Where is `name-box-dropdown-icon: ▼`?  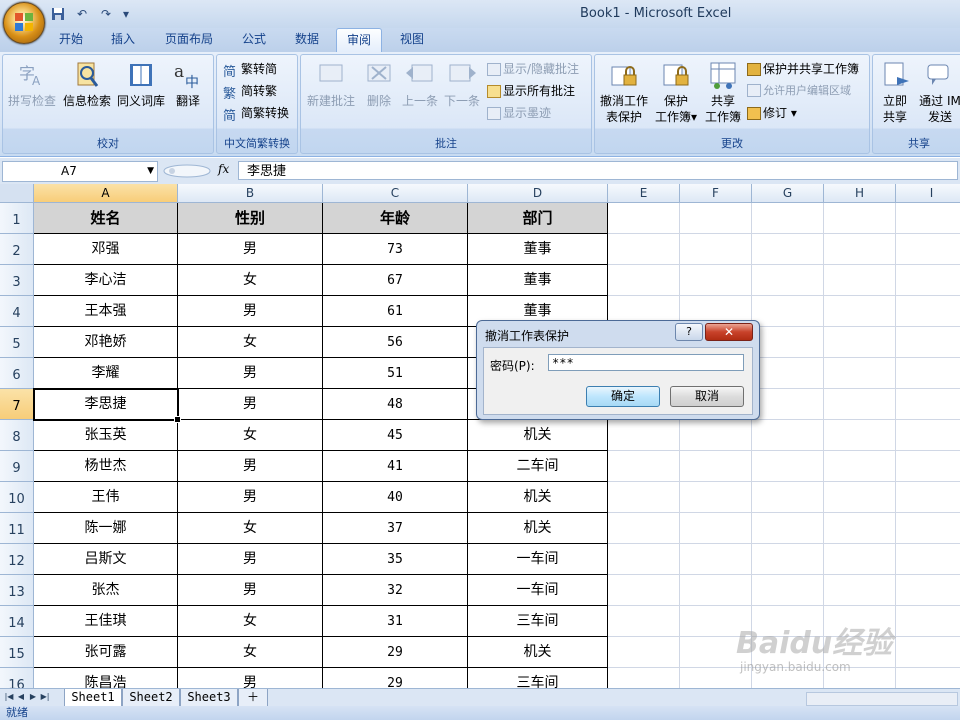
name-box-dropdown-icon: ▼ is located at coordinates (150, 171).